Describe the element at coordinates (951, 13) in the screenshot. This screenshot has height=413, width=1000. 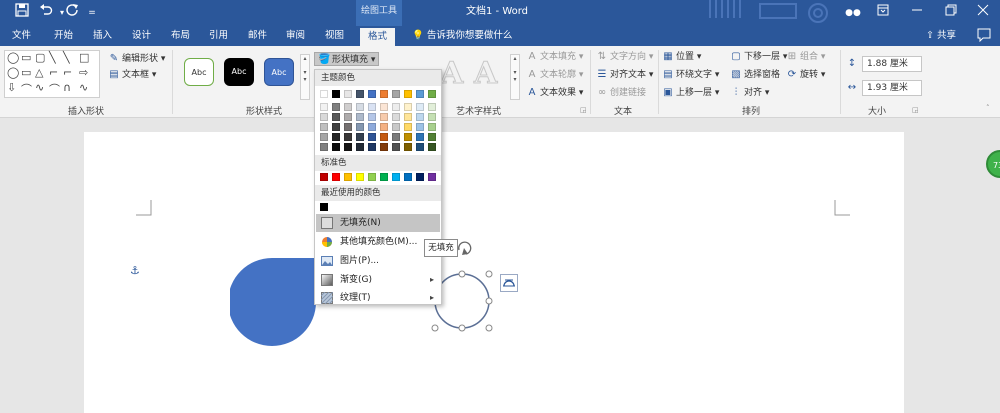
I see `restore-icon` at that location.